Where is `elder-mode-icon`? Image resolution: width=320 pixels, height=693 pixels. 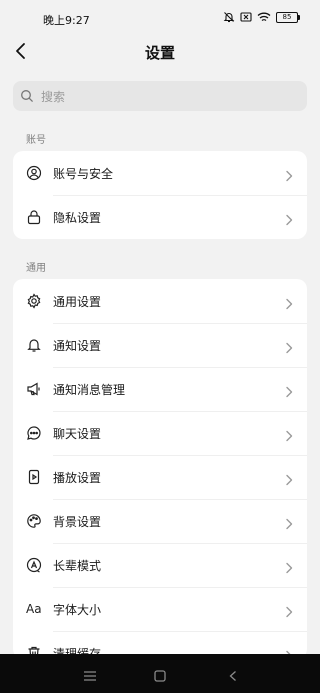
elder-mode-icon is located at coordinates (34, 565).